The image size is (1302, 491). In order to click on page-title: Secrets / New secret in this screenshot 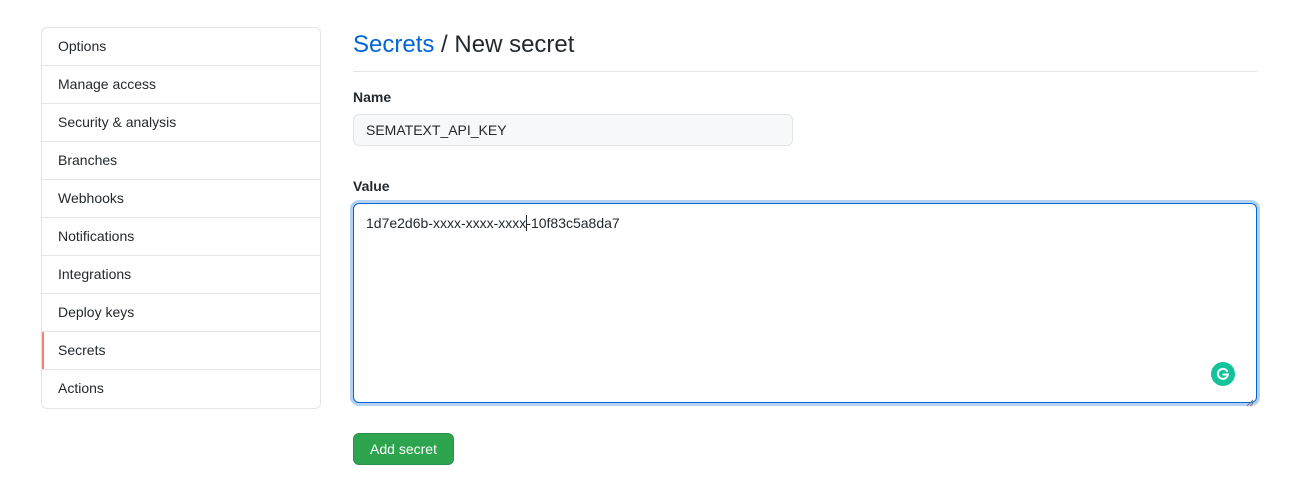, I will do `click(805, 49)`.